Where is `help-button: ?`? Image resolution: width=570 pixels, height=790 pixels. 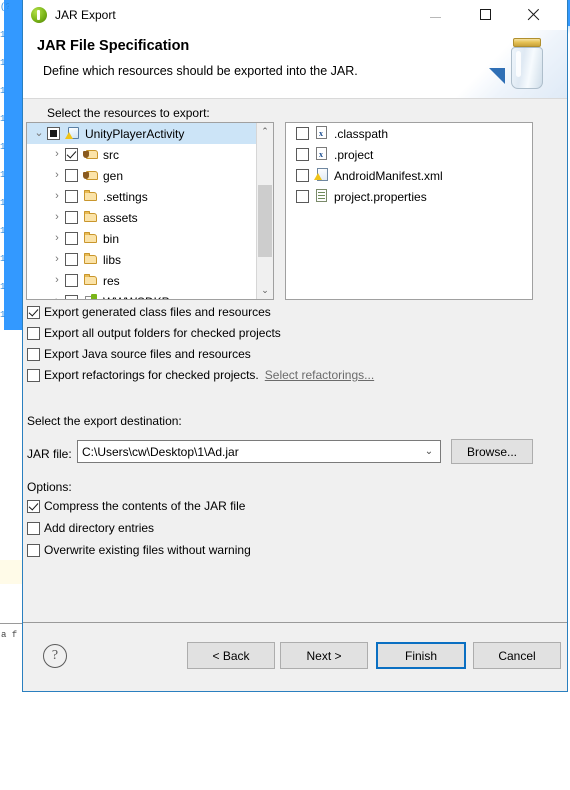 help-button: ? is located at coordinates (55, 656).